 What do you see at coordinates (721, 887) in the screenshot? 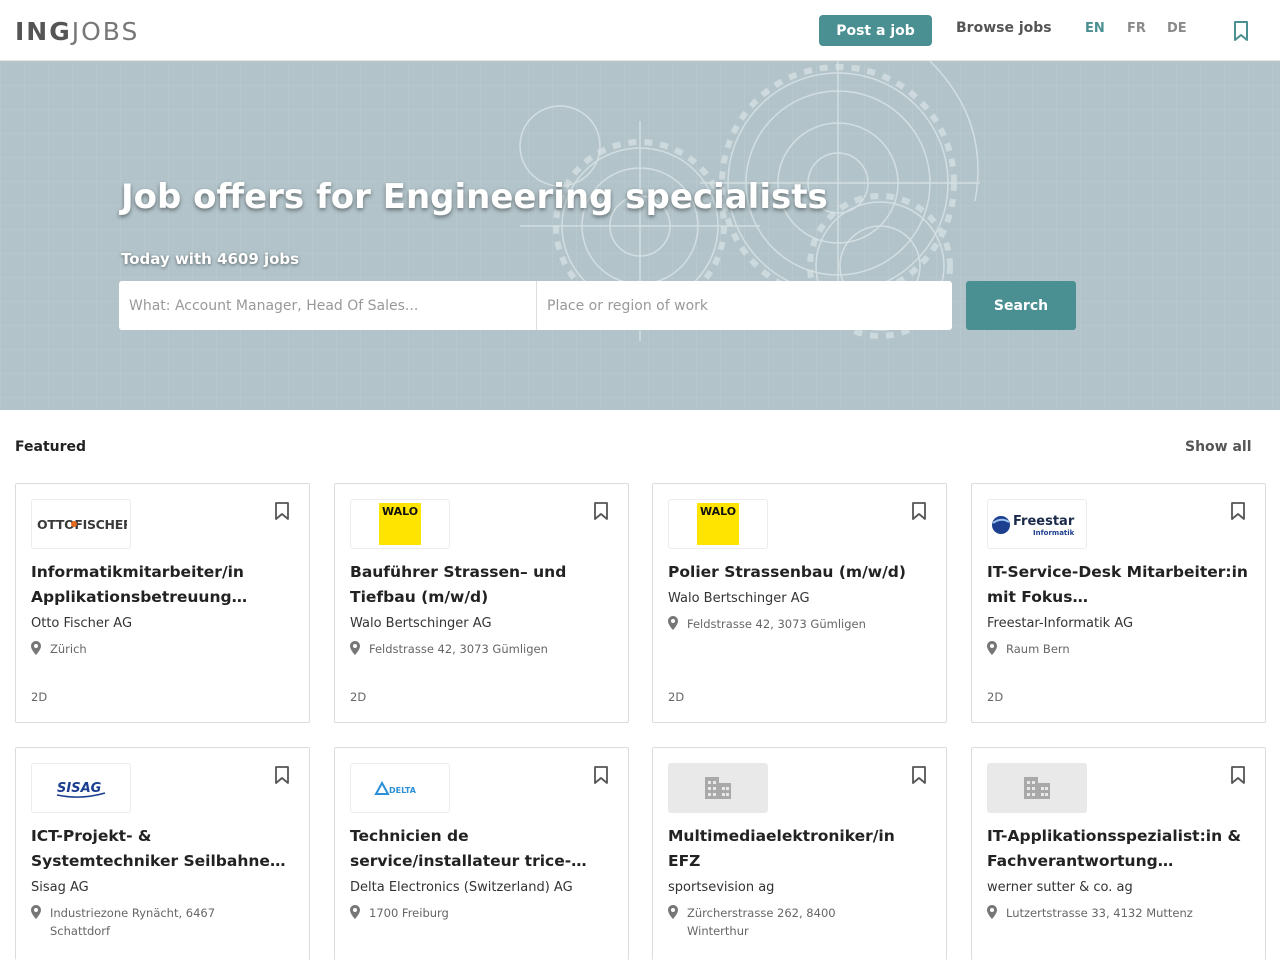
I see `company-name: sportsevision ag` at bounding box center [721, 887].